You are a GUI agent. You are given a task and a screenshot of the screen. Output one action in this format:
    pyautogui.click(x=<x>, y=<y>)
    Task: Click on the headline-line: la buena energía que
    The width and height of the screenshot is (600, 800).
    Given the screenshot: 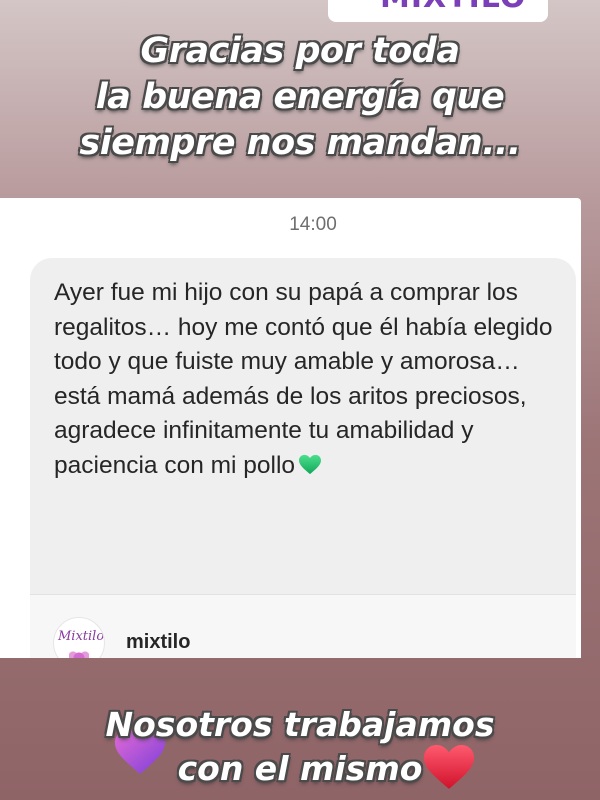 What is the action you would take?
    pyautogui.click(x=300, y=97)
    